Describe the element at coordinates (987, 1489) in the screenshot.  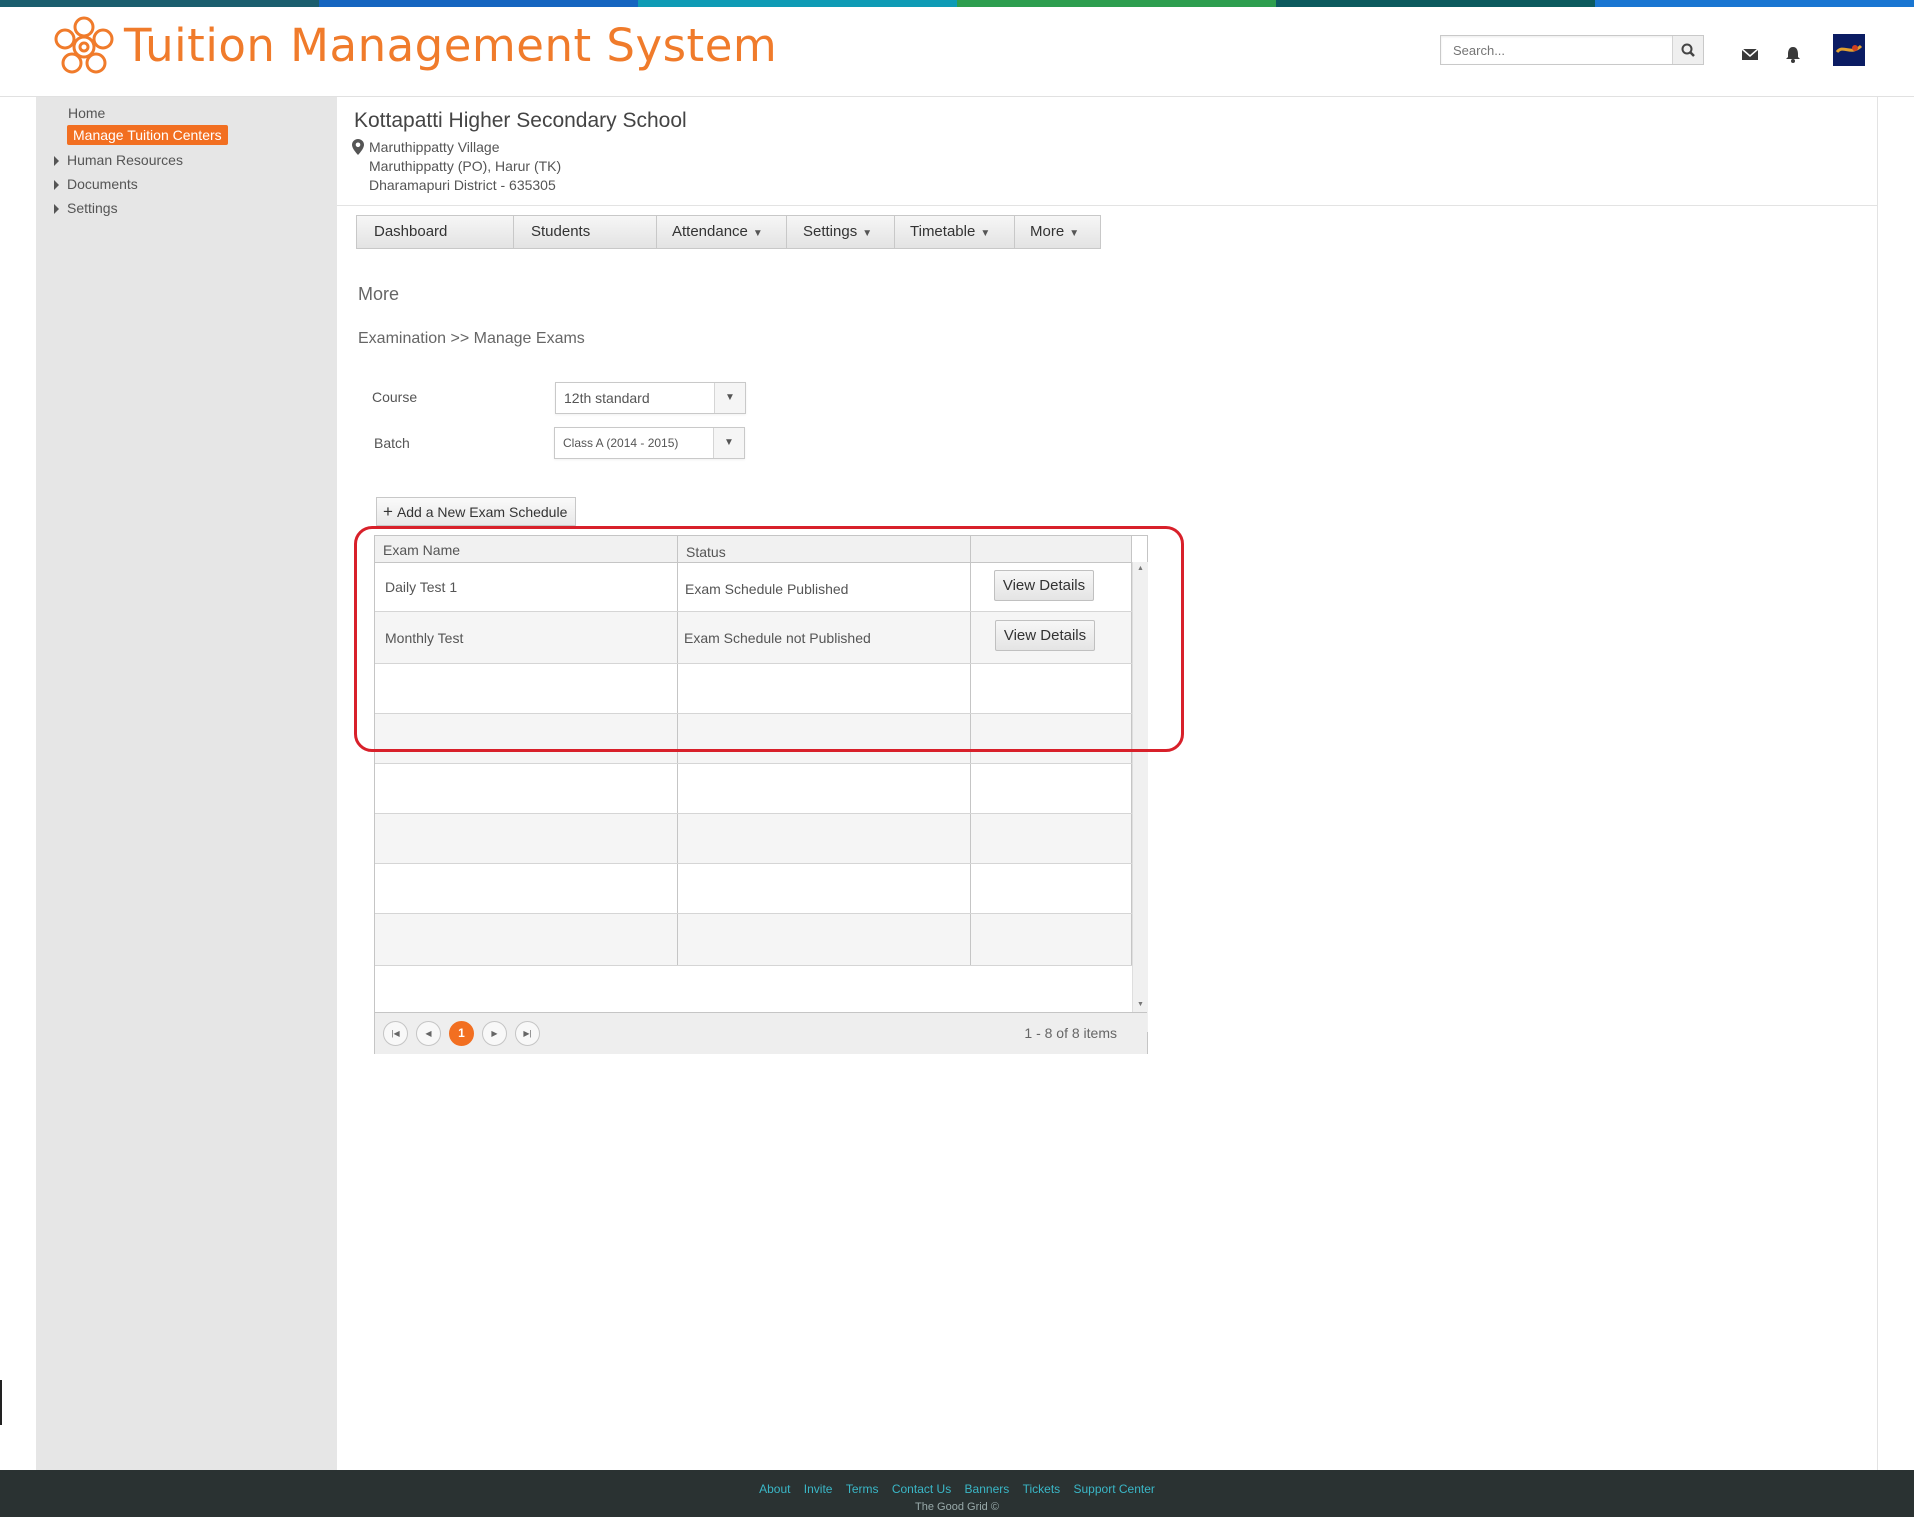
I see `footer-link-banners: Banners` at that location.